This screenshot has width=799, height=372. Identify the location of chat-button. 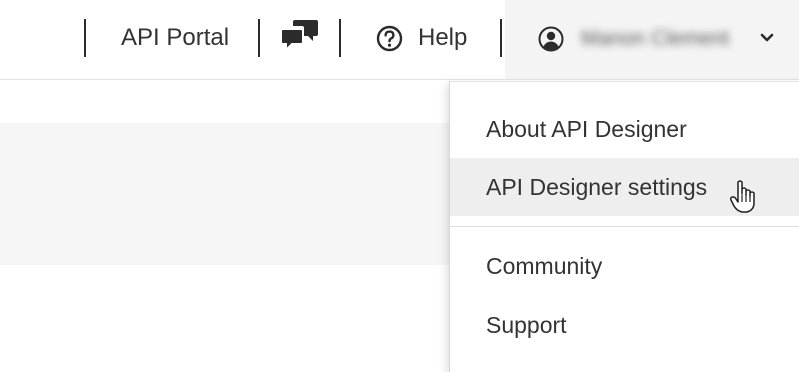
(300, 36).